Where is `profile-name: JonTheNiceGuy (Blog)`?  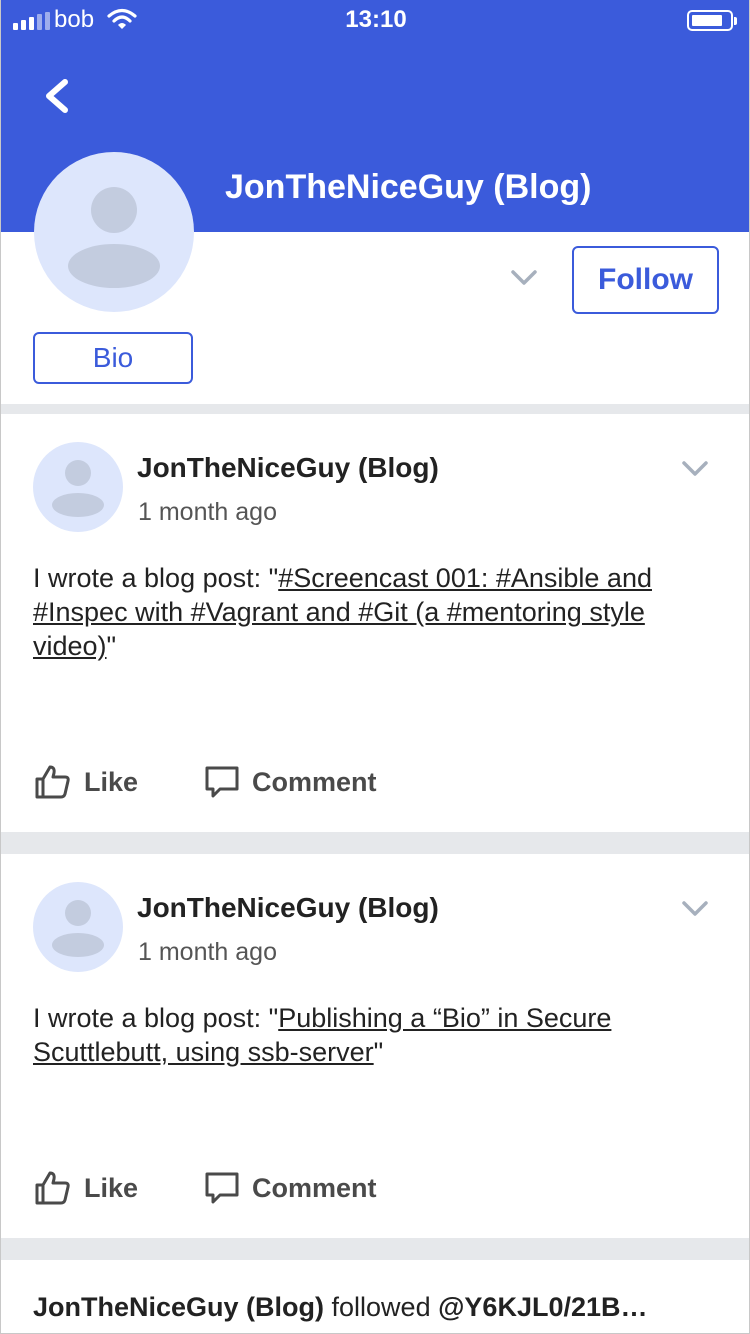 profile-name: JonTheNiceGuy (Blog) is located at coordinates (408, 187).